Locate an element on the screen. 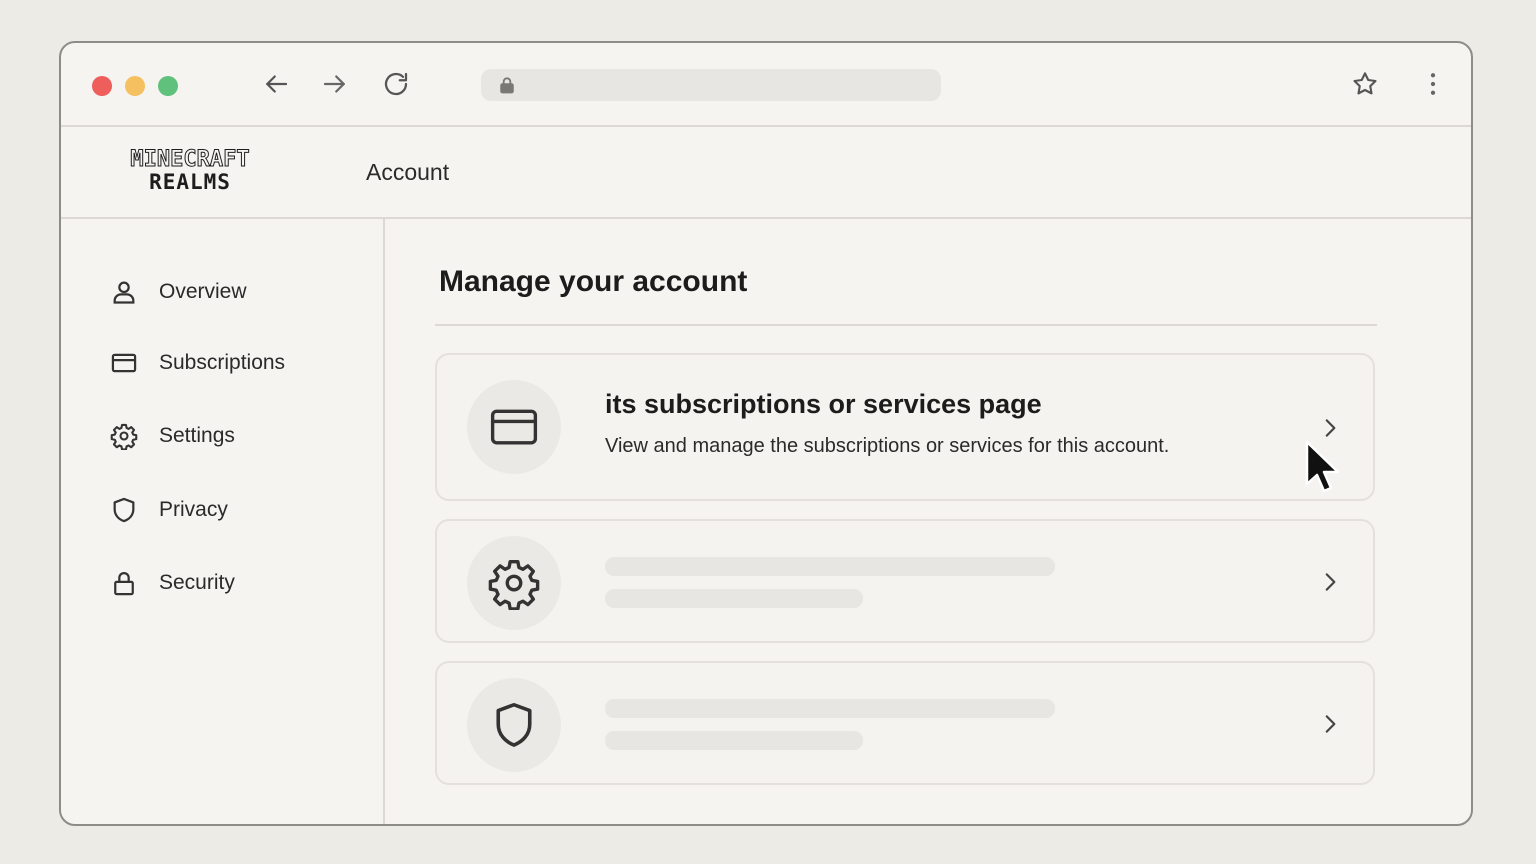 The width and height of the screenshot is (1536, 864). site-header: MINECRAFT REALMS Account is located at coordinates (766, 173).